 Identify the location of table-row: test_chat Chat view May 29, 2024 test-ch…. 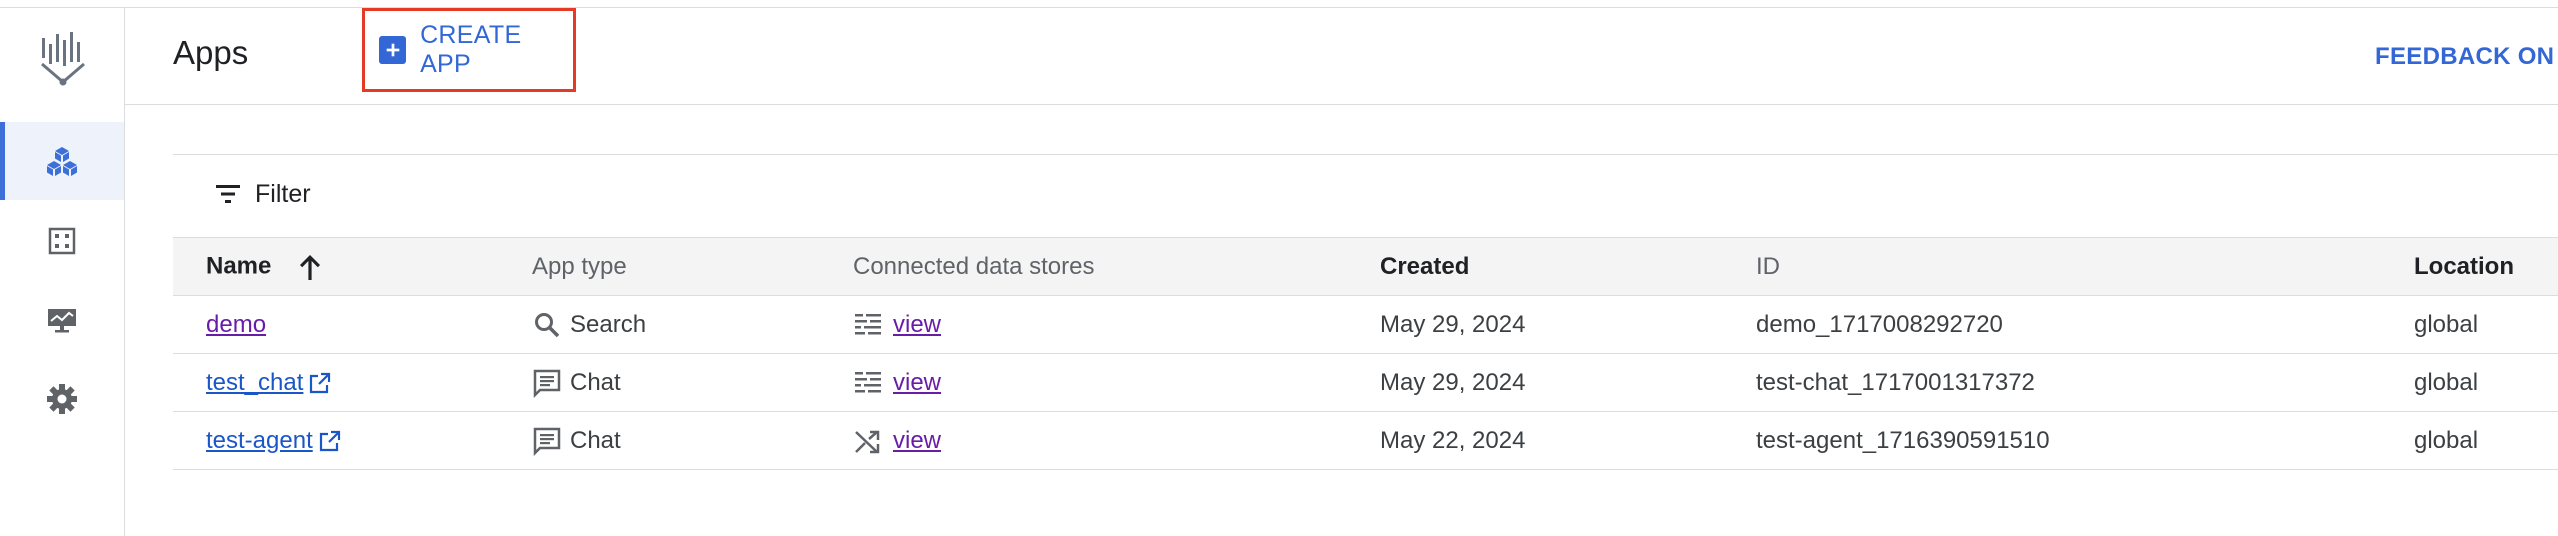
(1365, 383).